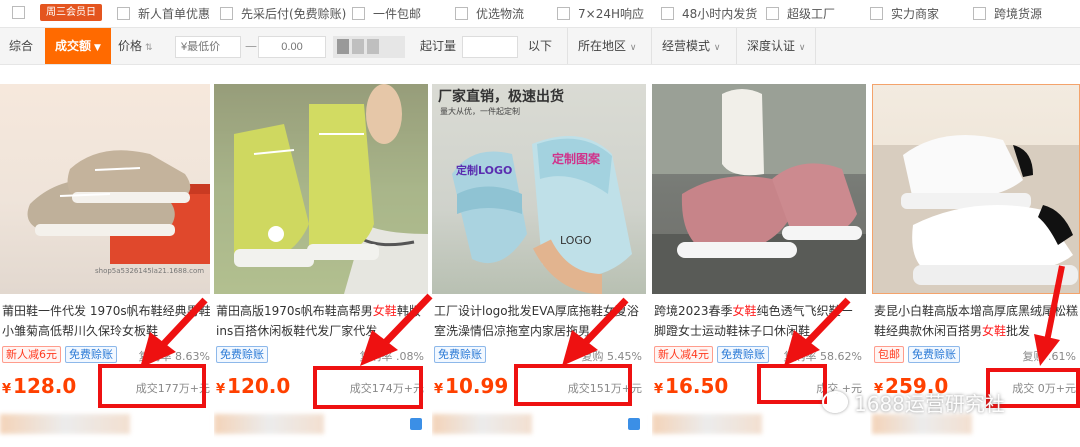  I want to click on watermark: 1688运营研究社, so click(929, 404).